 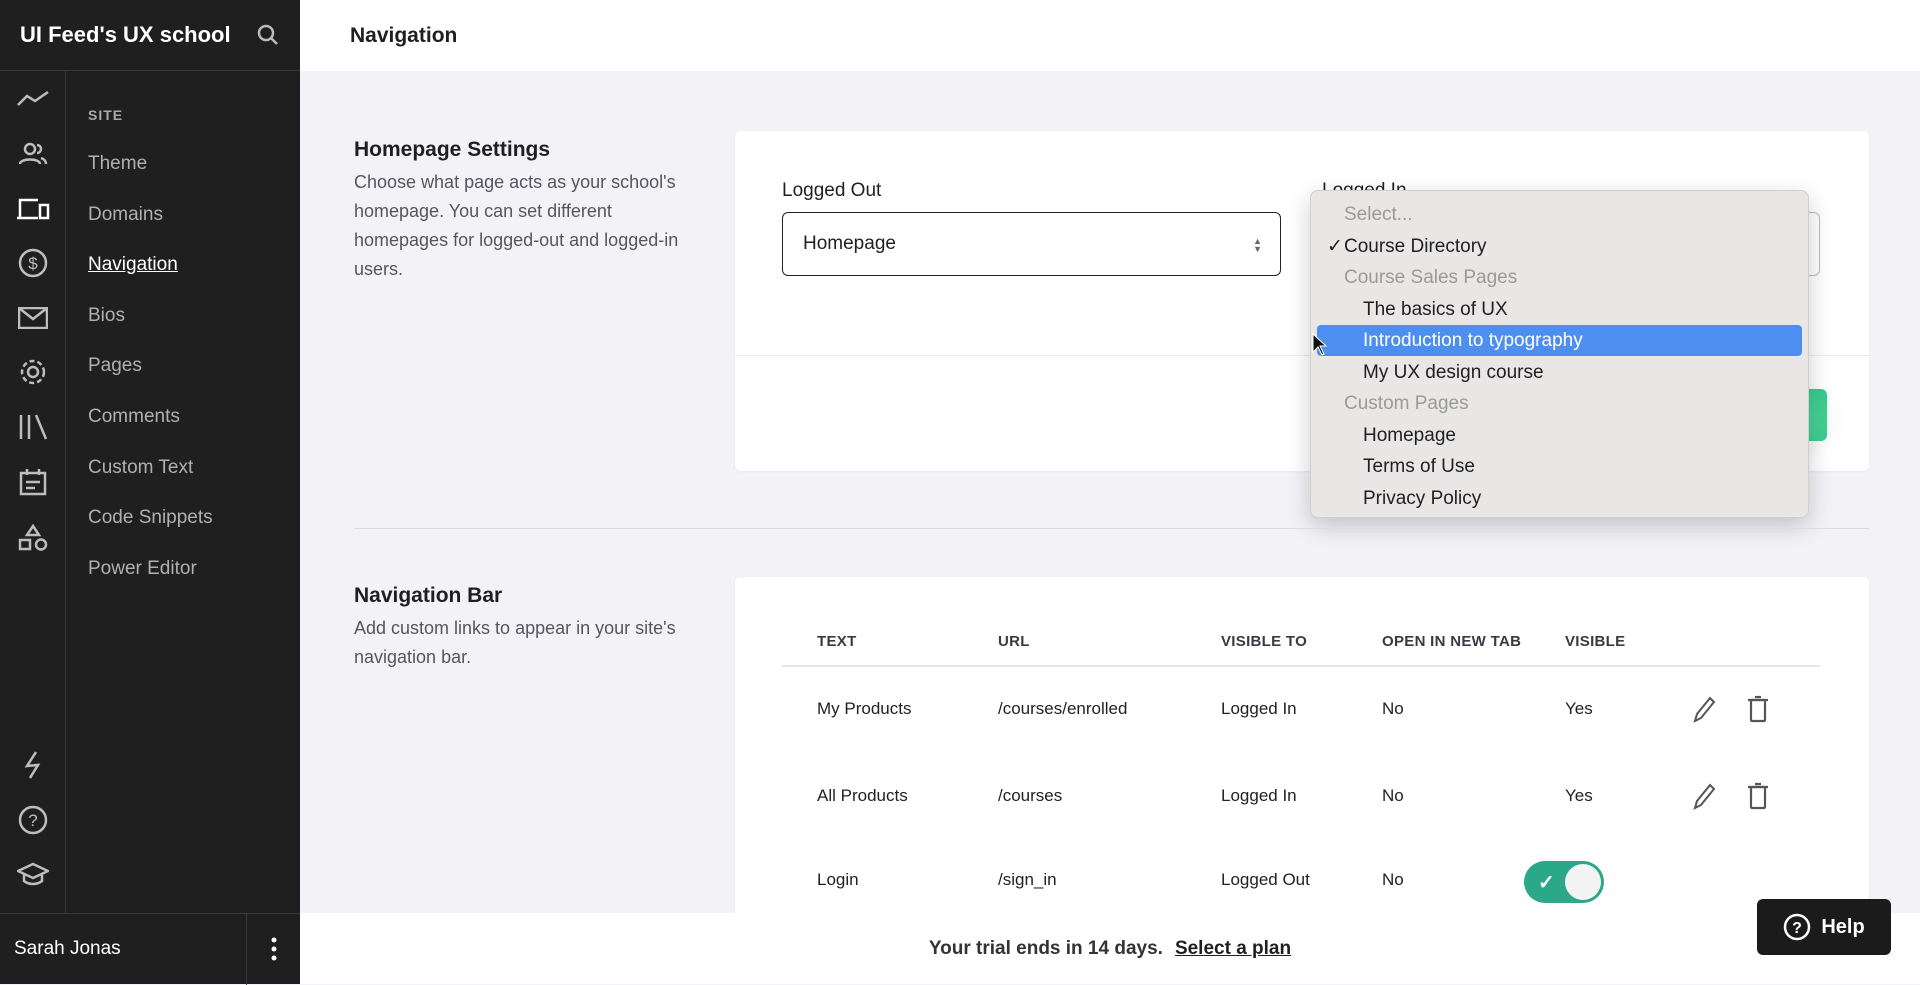 I want to click on cell-url: /sign_in, so click(x=1027, y=879).